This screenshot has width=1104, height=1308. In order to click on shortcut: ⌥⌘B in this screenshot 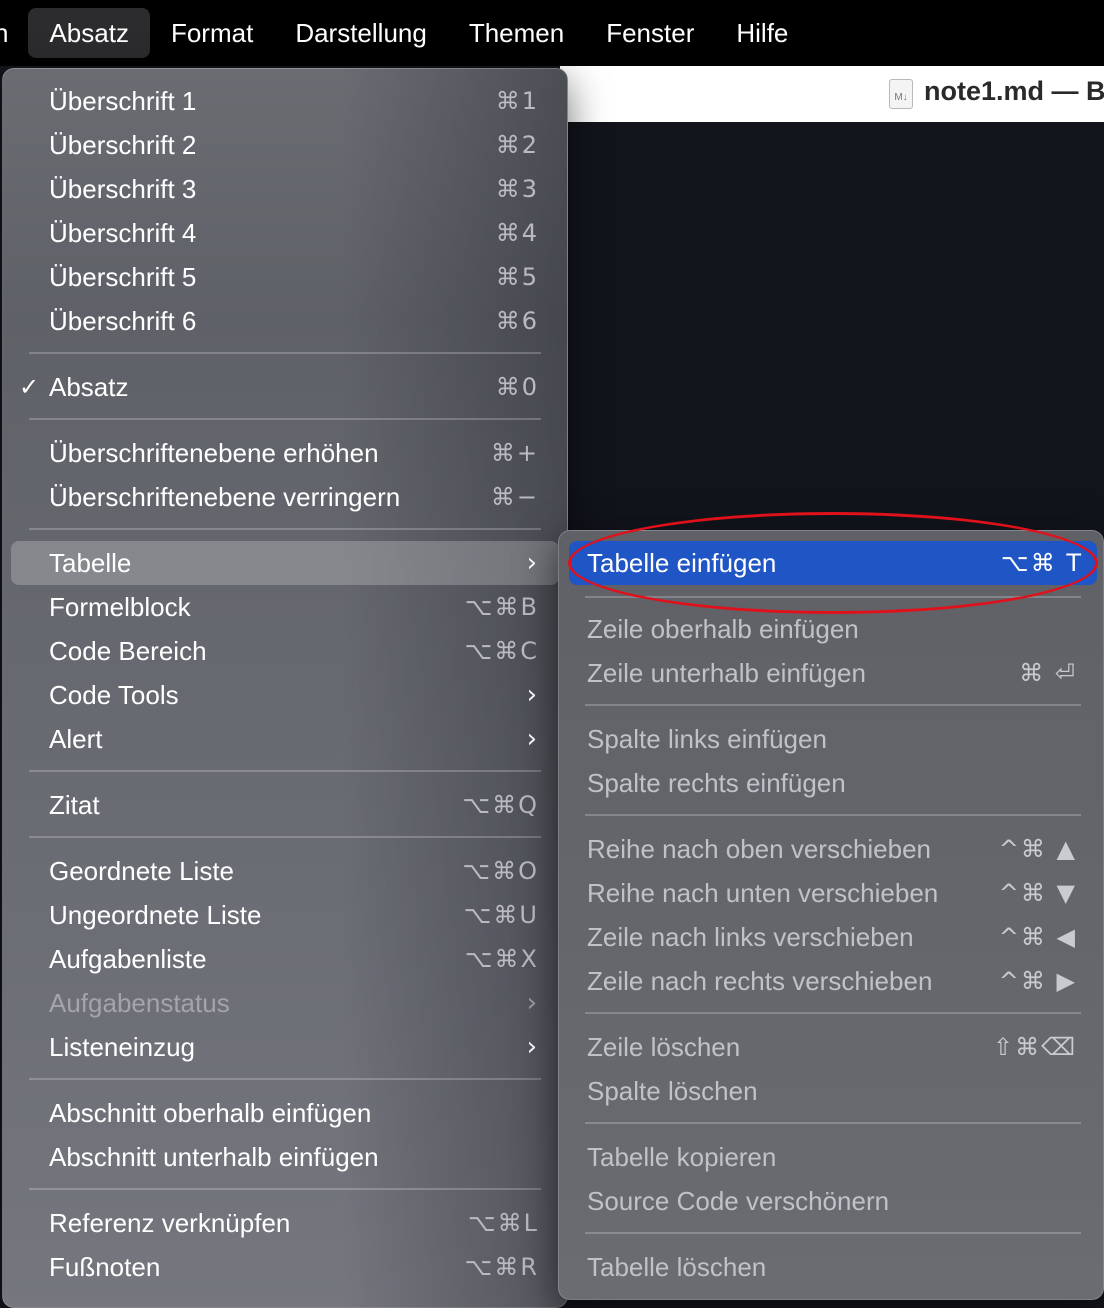, I will do `click(501, 607)`.